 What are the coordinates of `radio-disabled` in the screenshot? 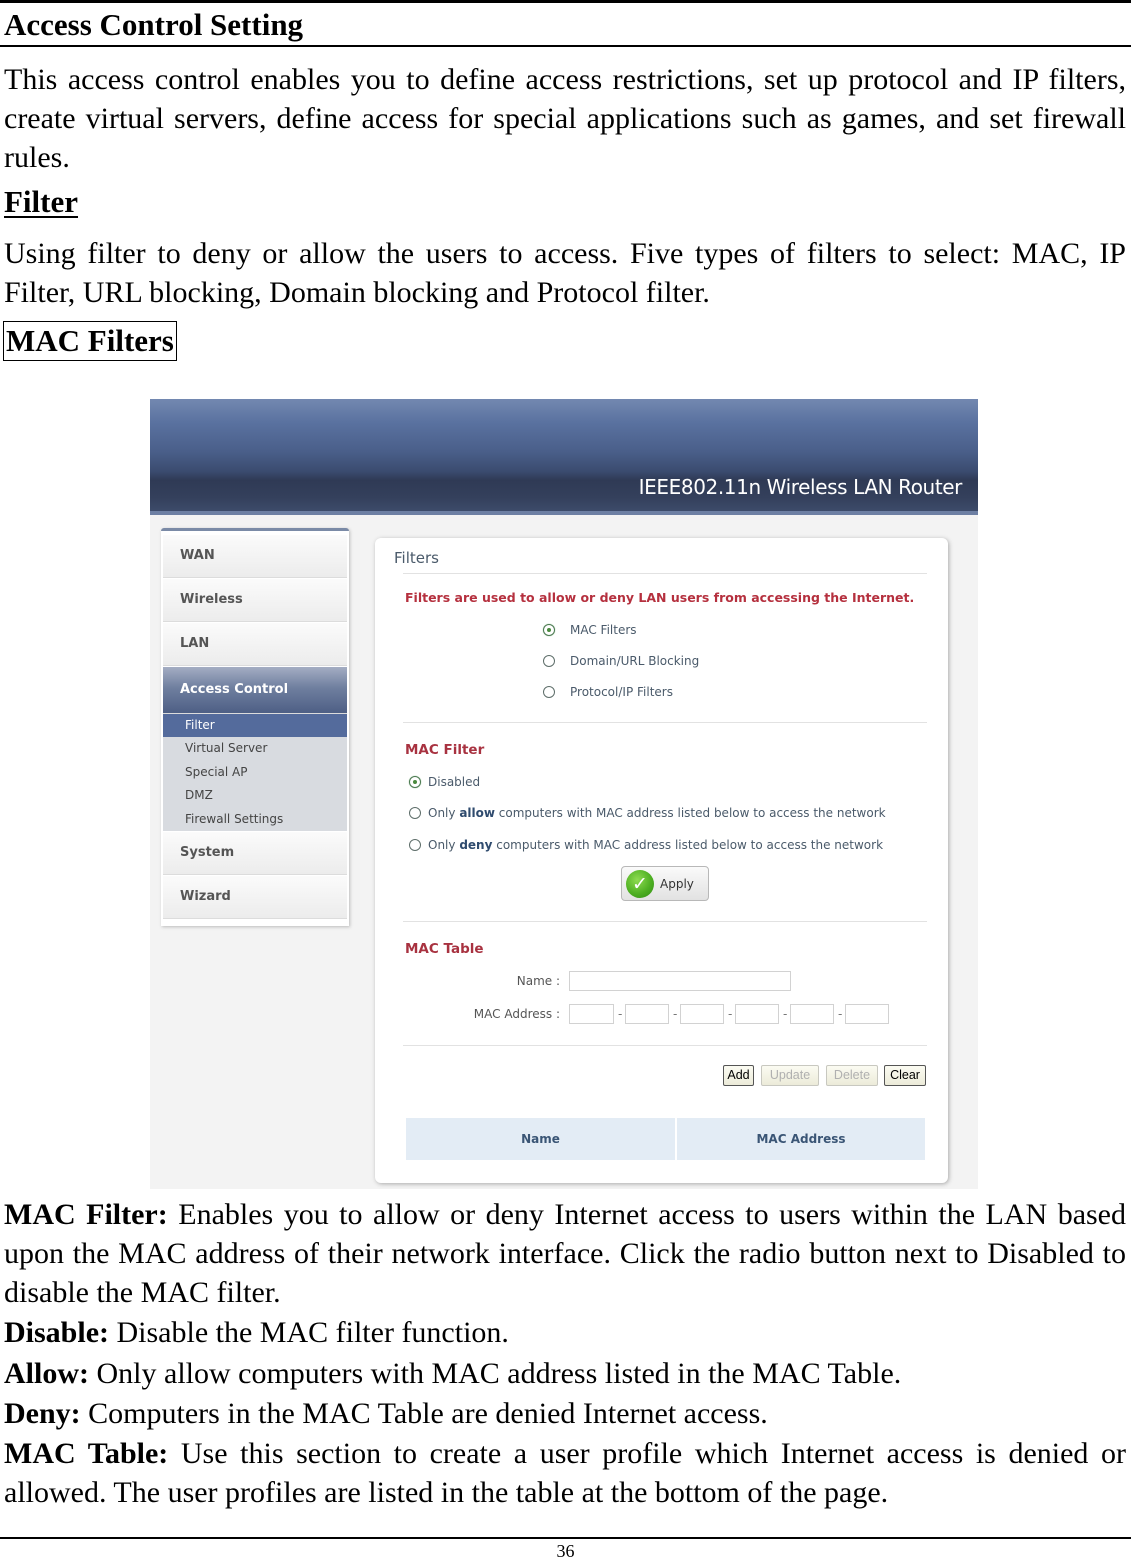 It's located at (415, 782).